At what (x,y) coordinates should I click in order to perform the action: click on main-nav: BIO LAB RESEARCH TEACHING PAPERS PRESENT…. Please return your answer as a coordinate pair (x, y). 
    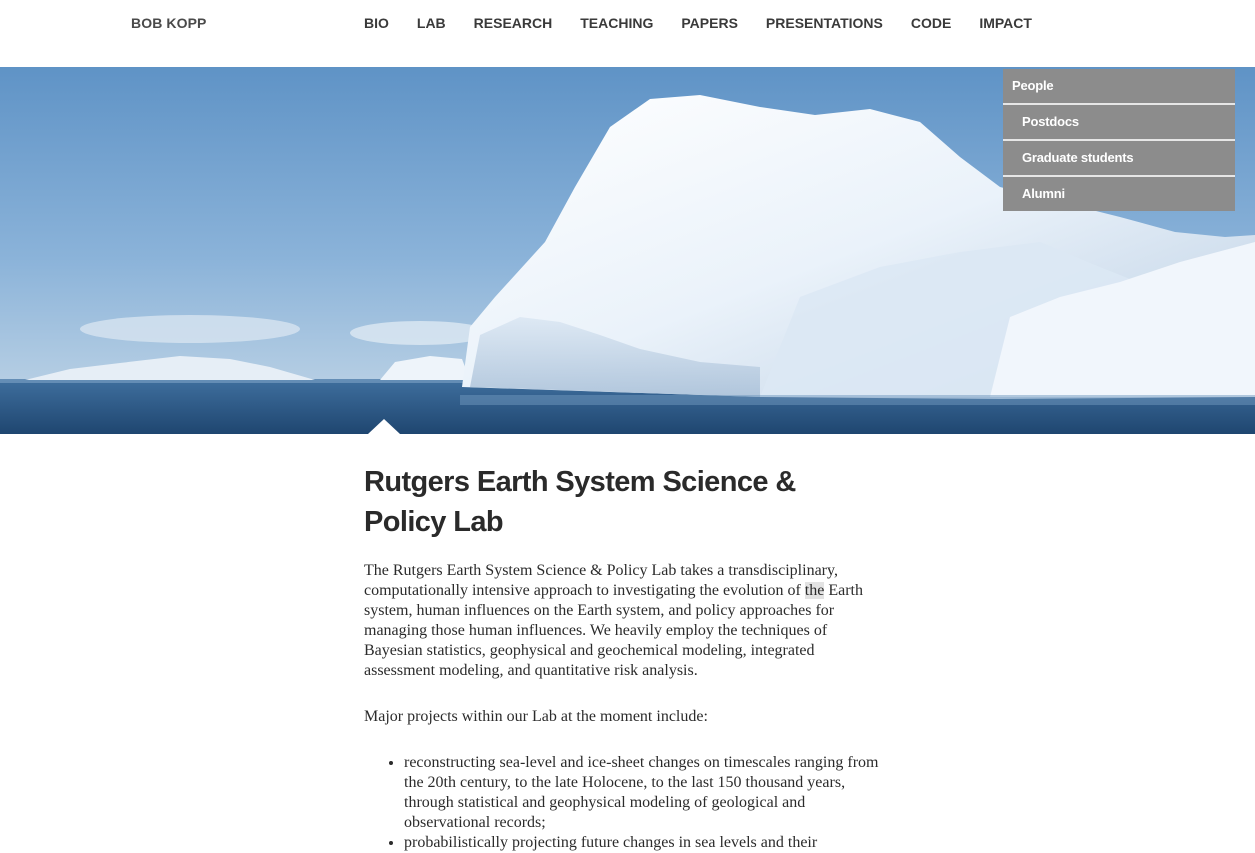
    Looking at the image, I should click on (712, 23).